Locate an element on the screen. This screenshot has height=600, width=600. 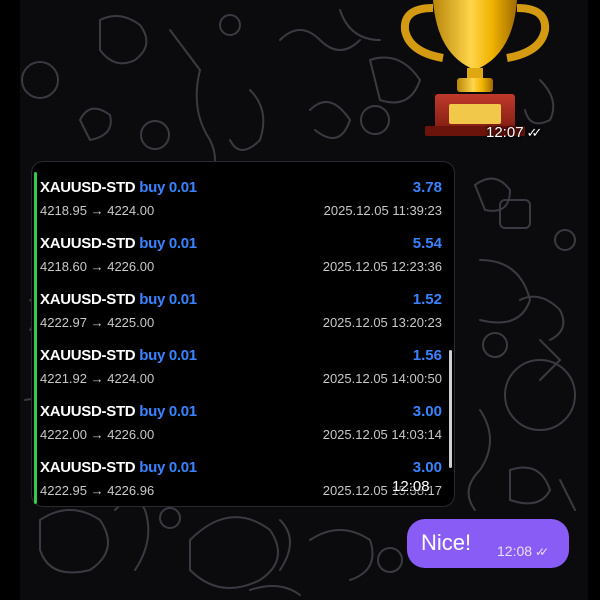
trade-prices: 4222.00 → 4226.00 is located at coordinates (97, 434).